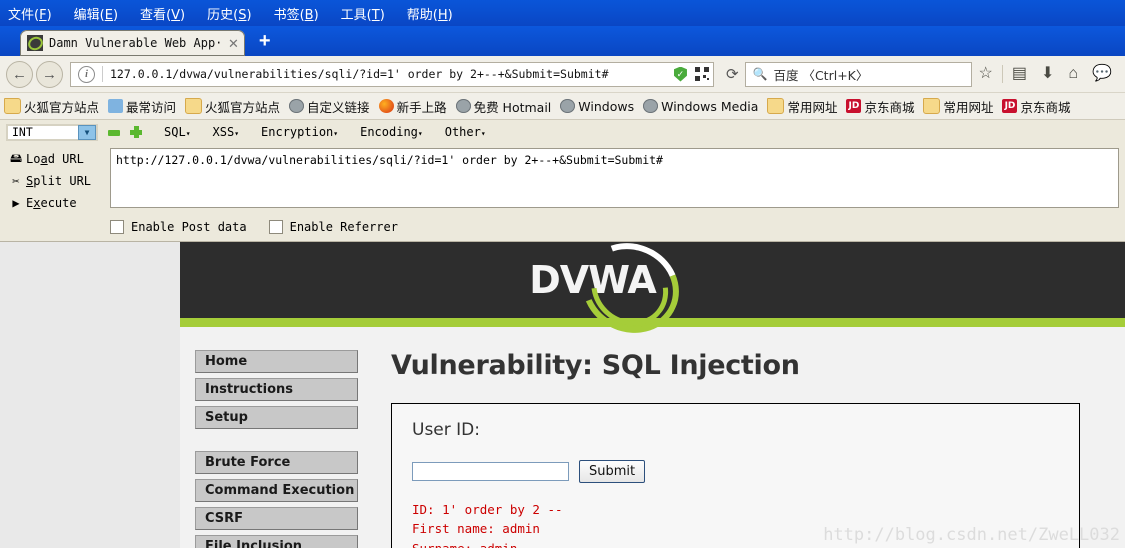  I want to click on sidebar-item-instructions: Instructions, so click(276, 389).